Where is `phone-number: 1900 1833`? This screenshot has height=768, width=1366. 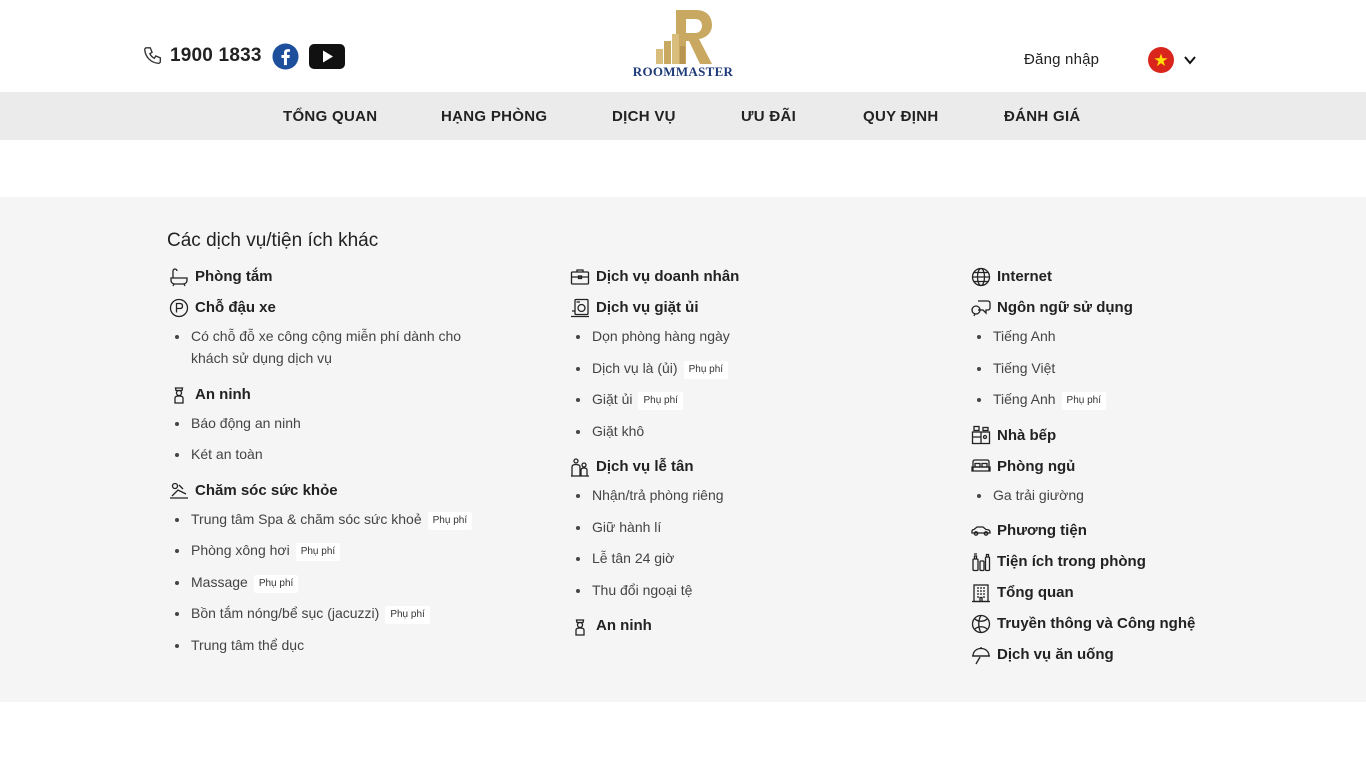
phone-number: 1900 1833 is located at coordinates (216, 56).